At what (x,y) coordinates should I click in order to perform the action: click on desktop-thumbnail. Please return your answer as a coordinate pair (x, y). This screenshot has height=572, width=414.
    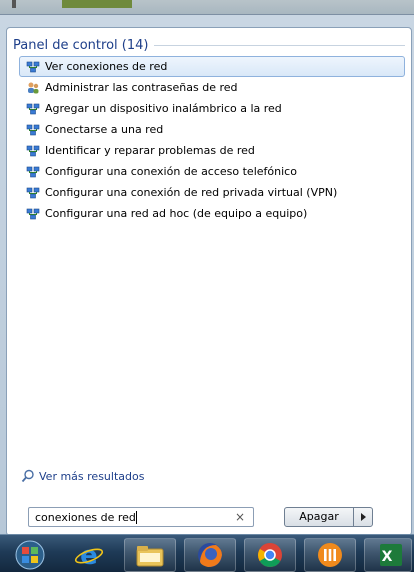
    Looking at the image, I should click on (97, 4).